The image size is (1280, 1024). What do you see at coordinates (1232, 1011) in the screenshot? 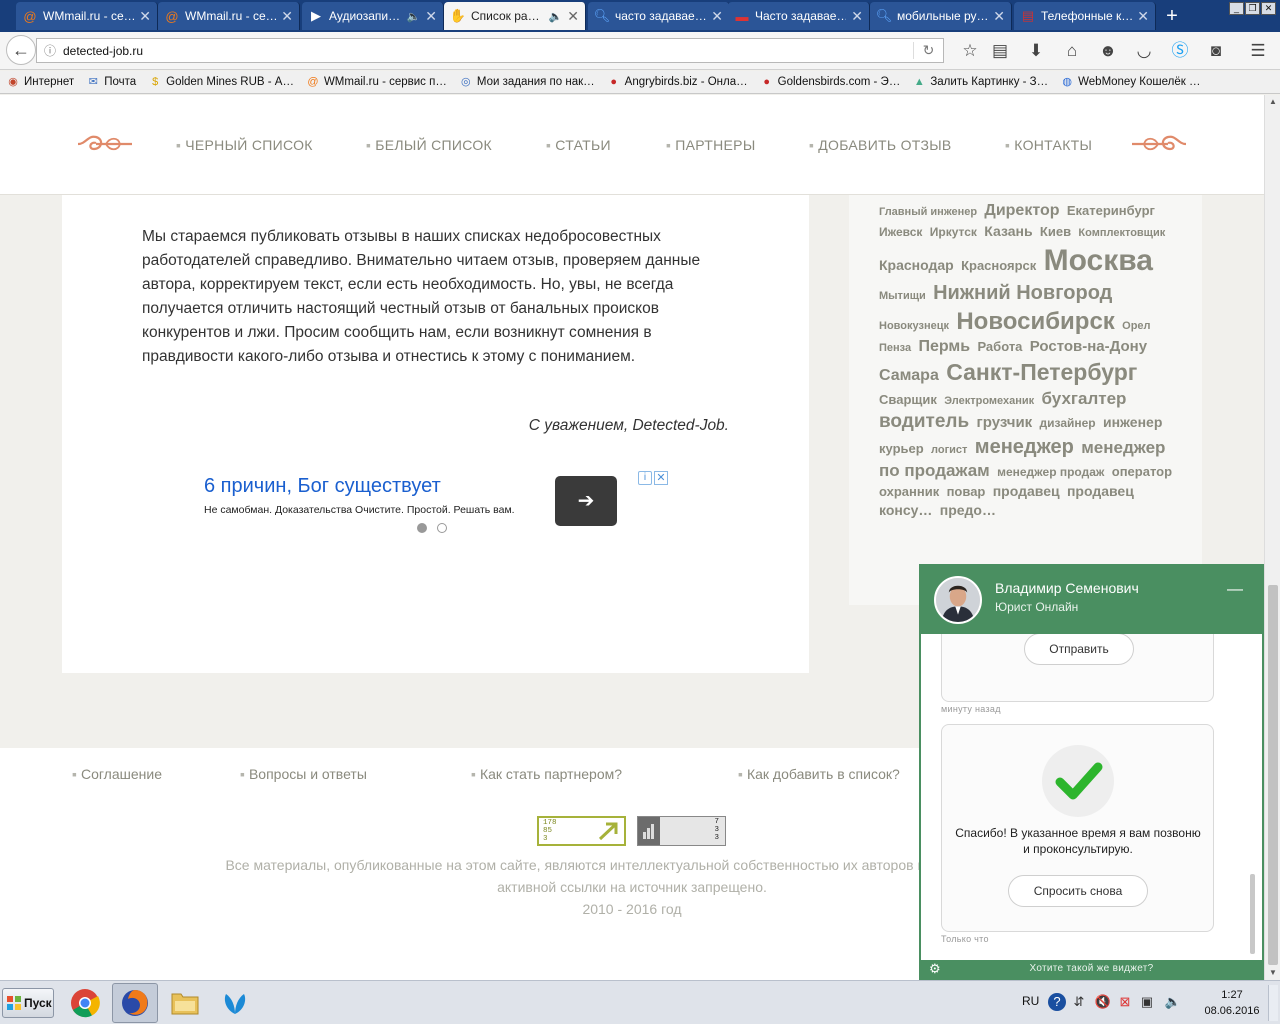
I see `clock-date: 08.06.2016` at bounding box center [1232, 1011].